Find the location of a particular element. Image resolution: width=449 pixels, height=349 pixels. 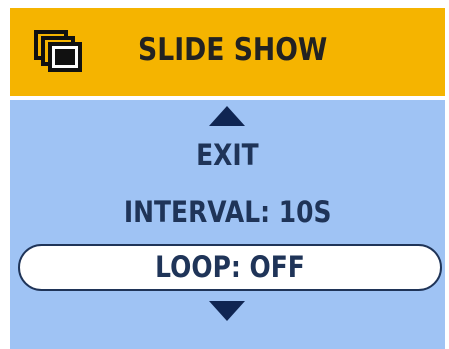

menu-item-label: LOOP: OFF is located at coordinates (230, 267).